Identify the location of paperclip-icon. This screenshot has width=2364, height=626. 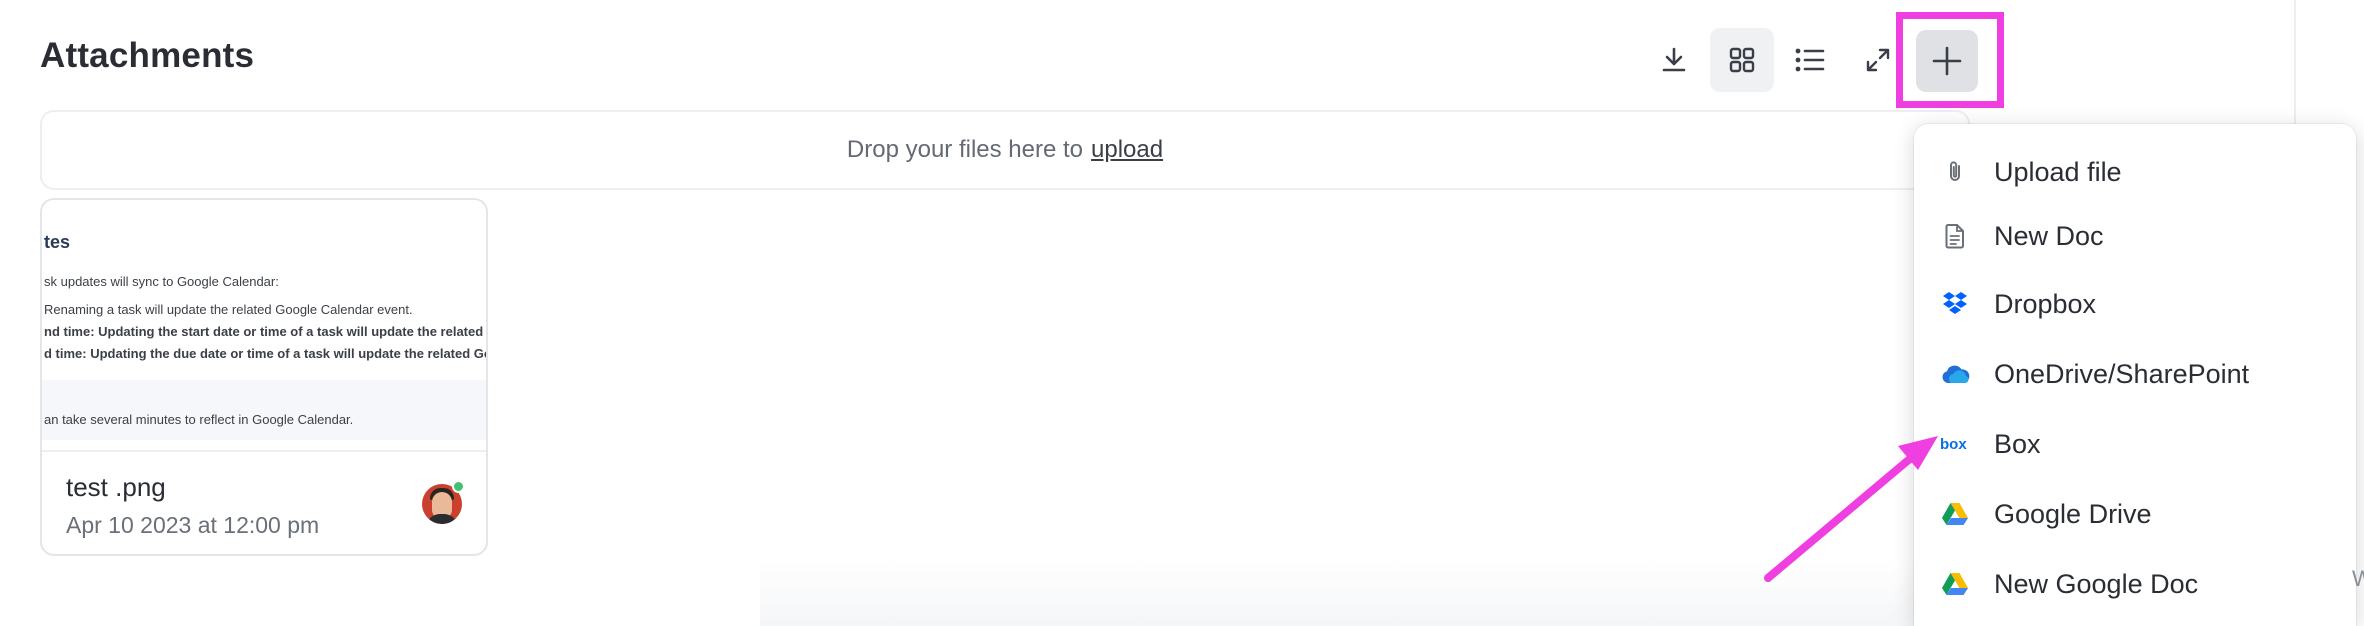
(1955, 172).